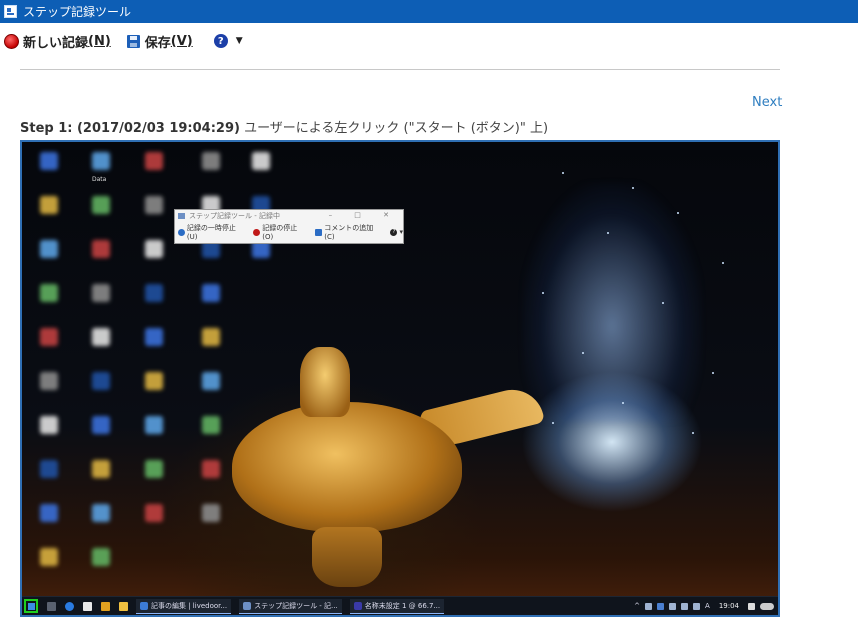  I want to click on lamp-body, so click(347, 467).